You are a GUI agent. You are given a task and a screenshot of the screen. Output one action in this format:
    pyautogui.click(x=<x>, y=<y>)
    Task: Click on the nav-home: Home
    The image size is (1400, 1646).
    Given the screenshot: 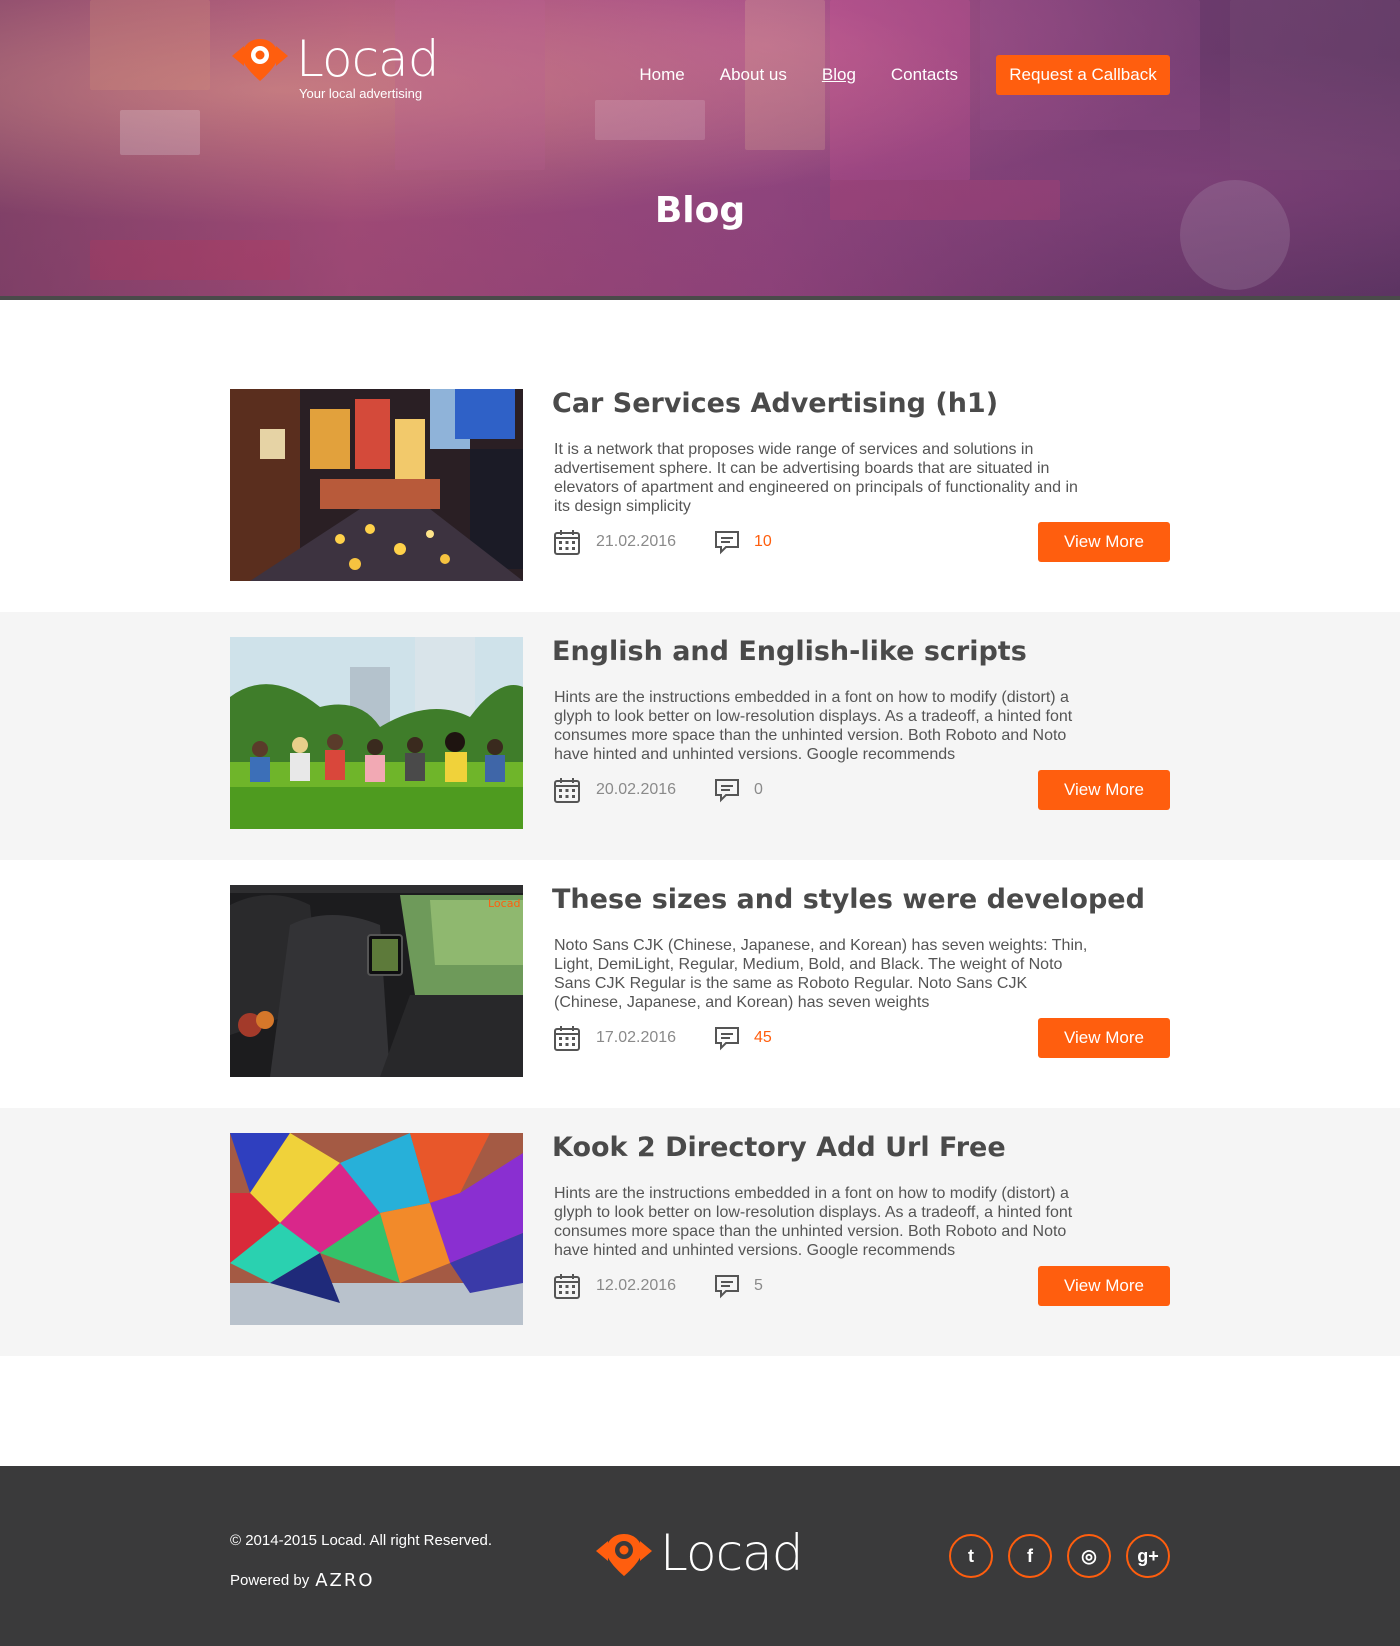 What is the action you would take?
    pyautogui.click(x=661, y=75)
    